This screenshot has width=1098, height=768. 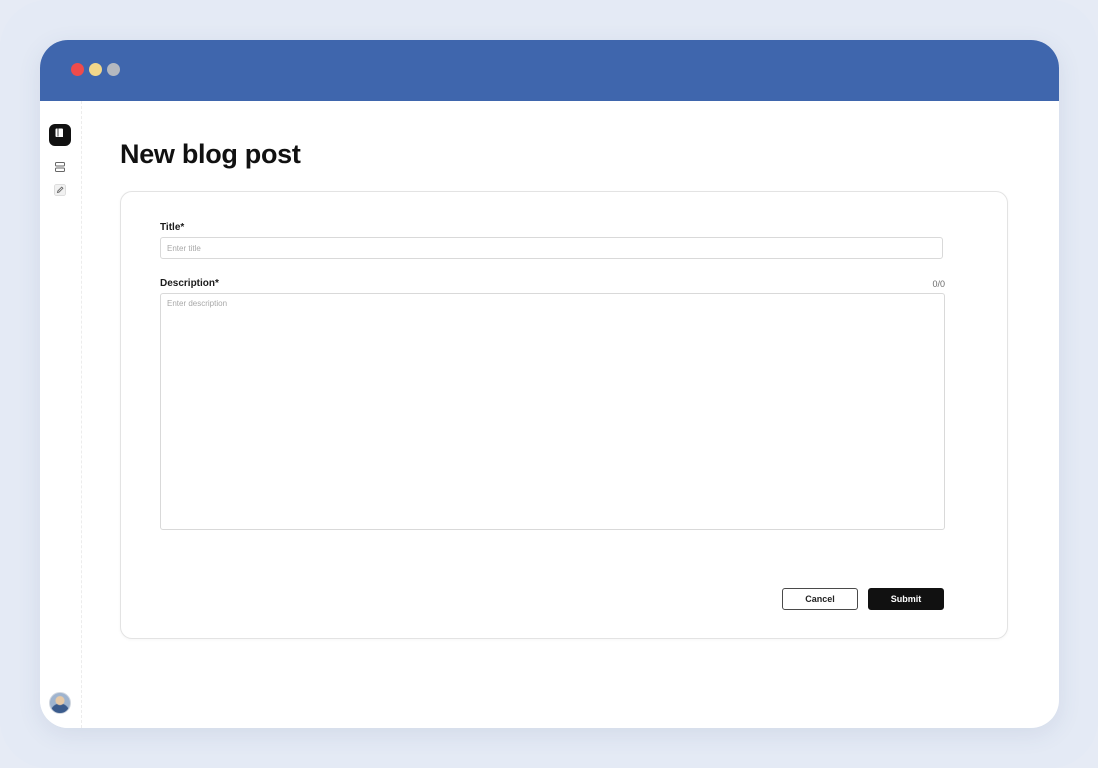 I want to click on cancel-button: Cancel, so click(x=820, y=599).